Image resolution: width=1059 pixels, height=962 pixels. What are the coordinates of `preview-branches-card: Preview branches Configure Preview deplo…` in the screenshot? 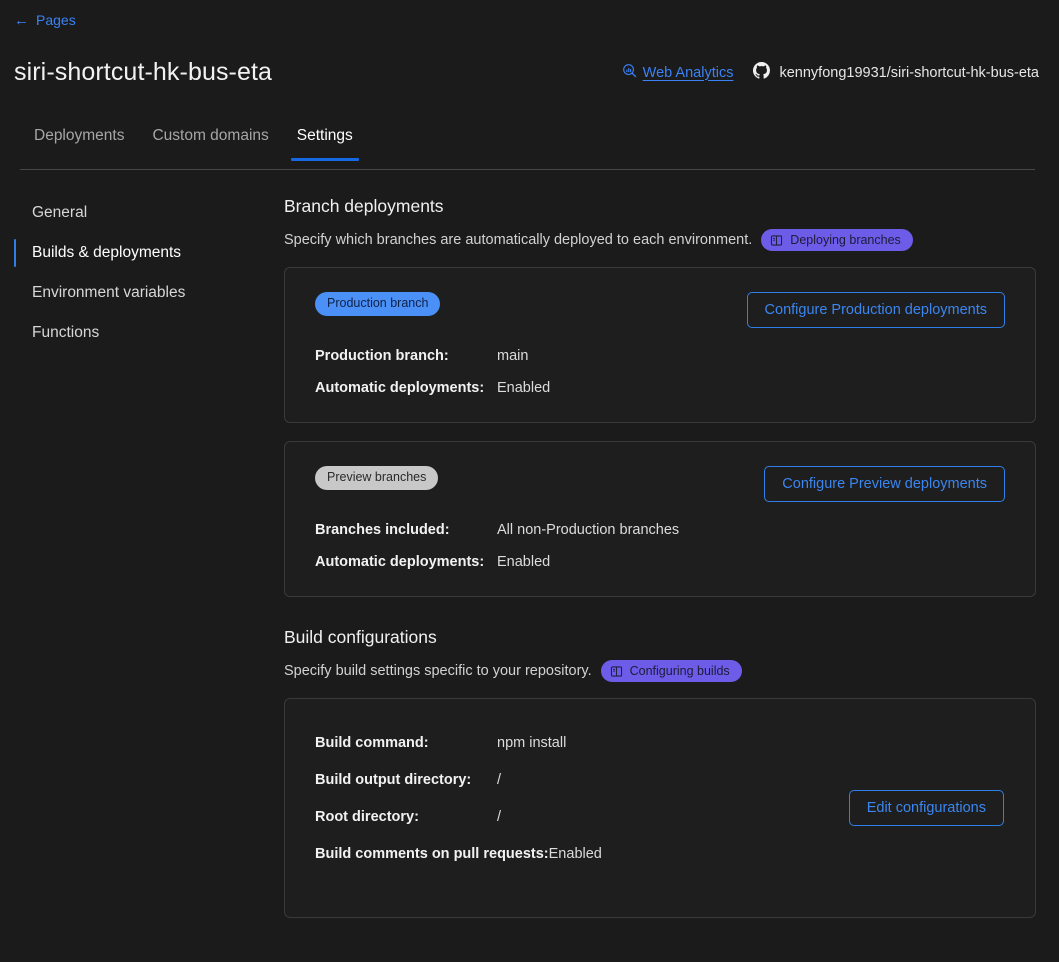 It's located at (660, 519).